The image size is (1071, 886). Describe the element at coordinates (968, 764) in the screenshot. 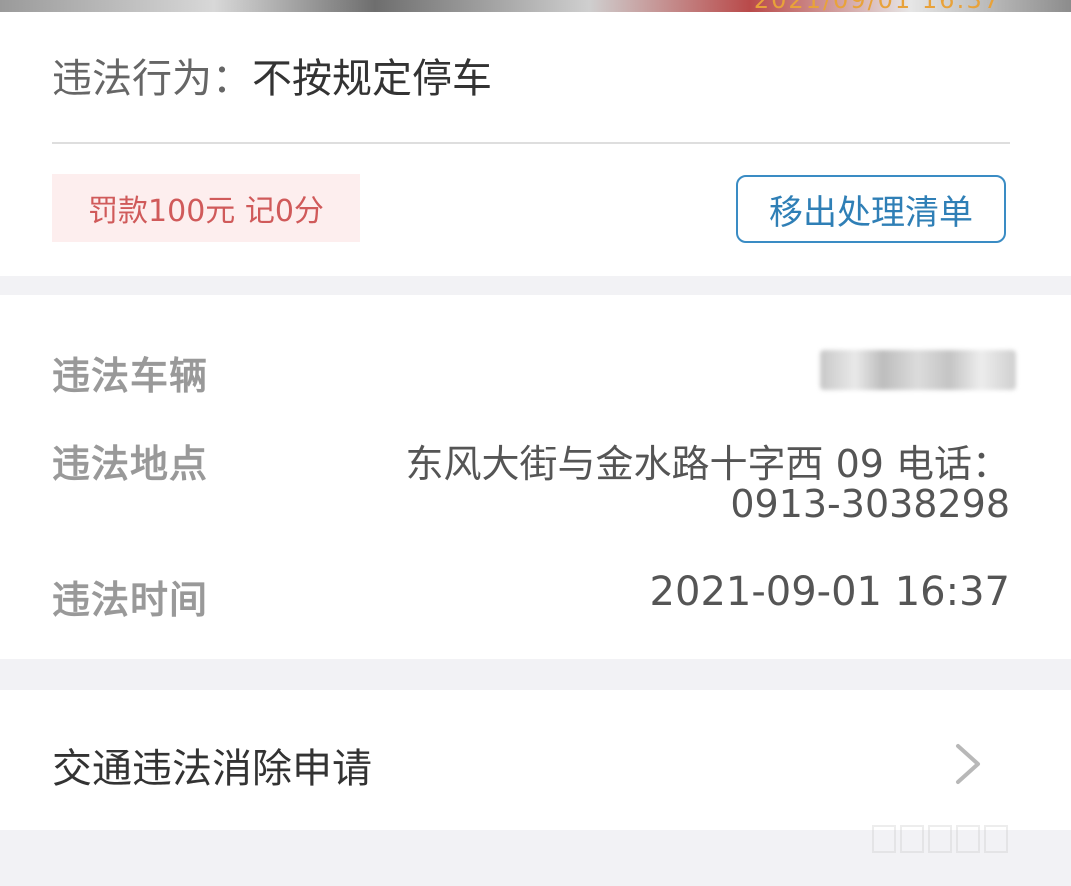

I see `chevron-right-icon` at that location.